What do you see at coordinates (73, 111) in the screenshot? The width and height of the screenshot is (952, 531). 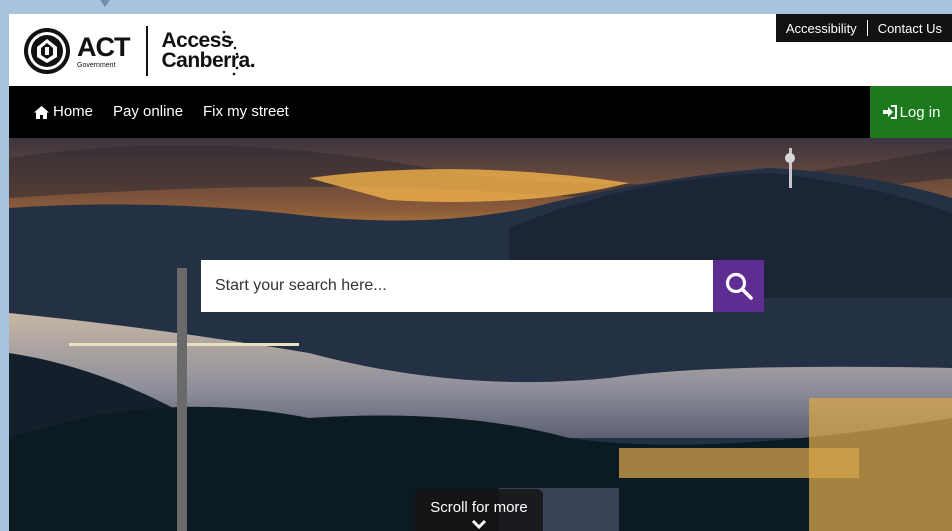 I see `nav-home-label: Home` at bounding box center [73, 111].